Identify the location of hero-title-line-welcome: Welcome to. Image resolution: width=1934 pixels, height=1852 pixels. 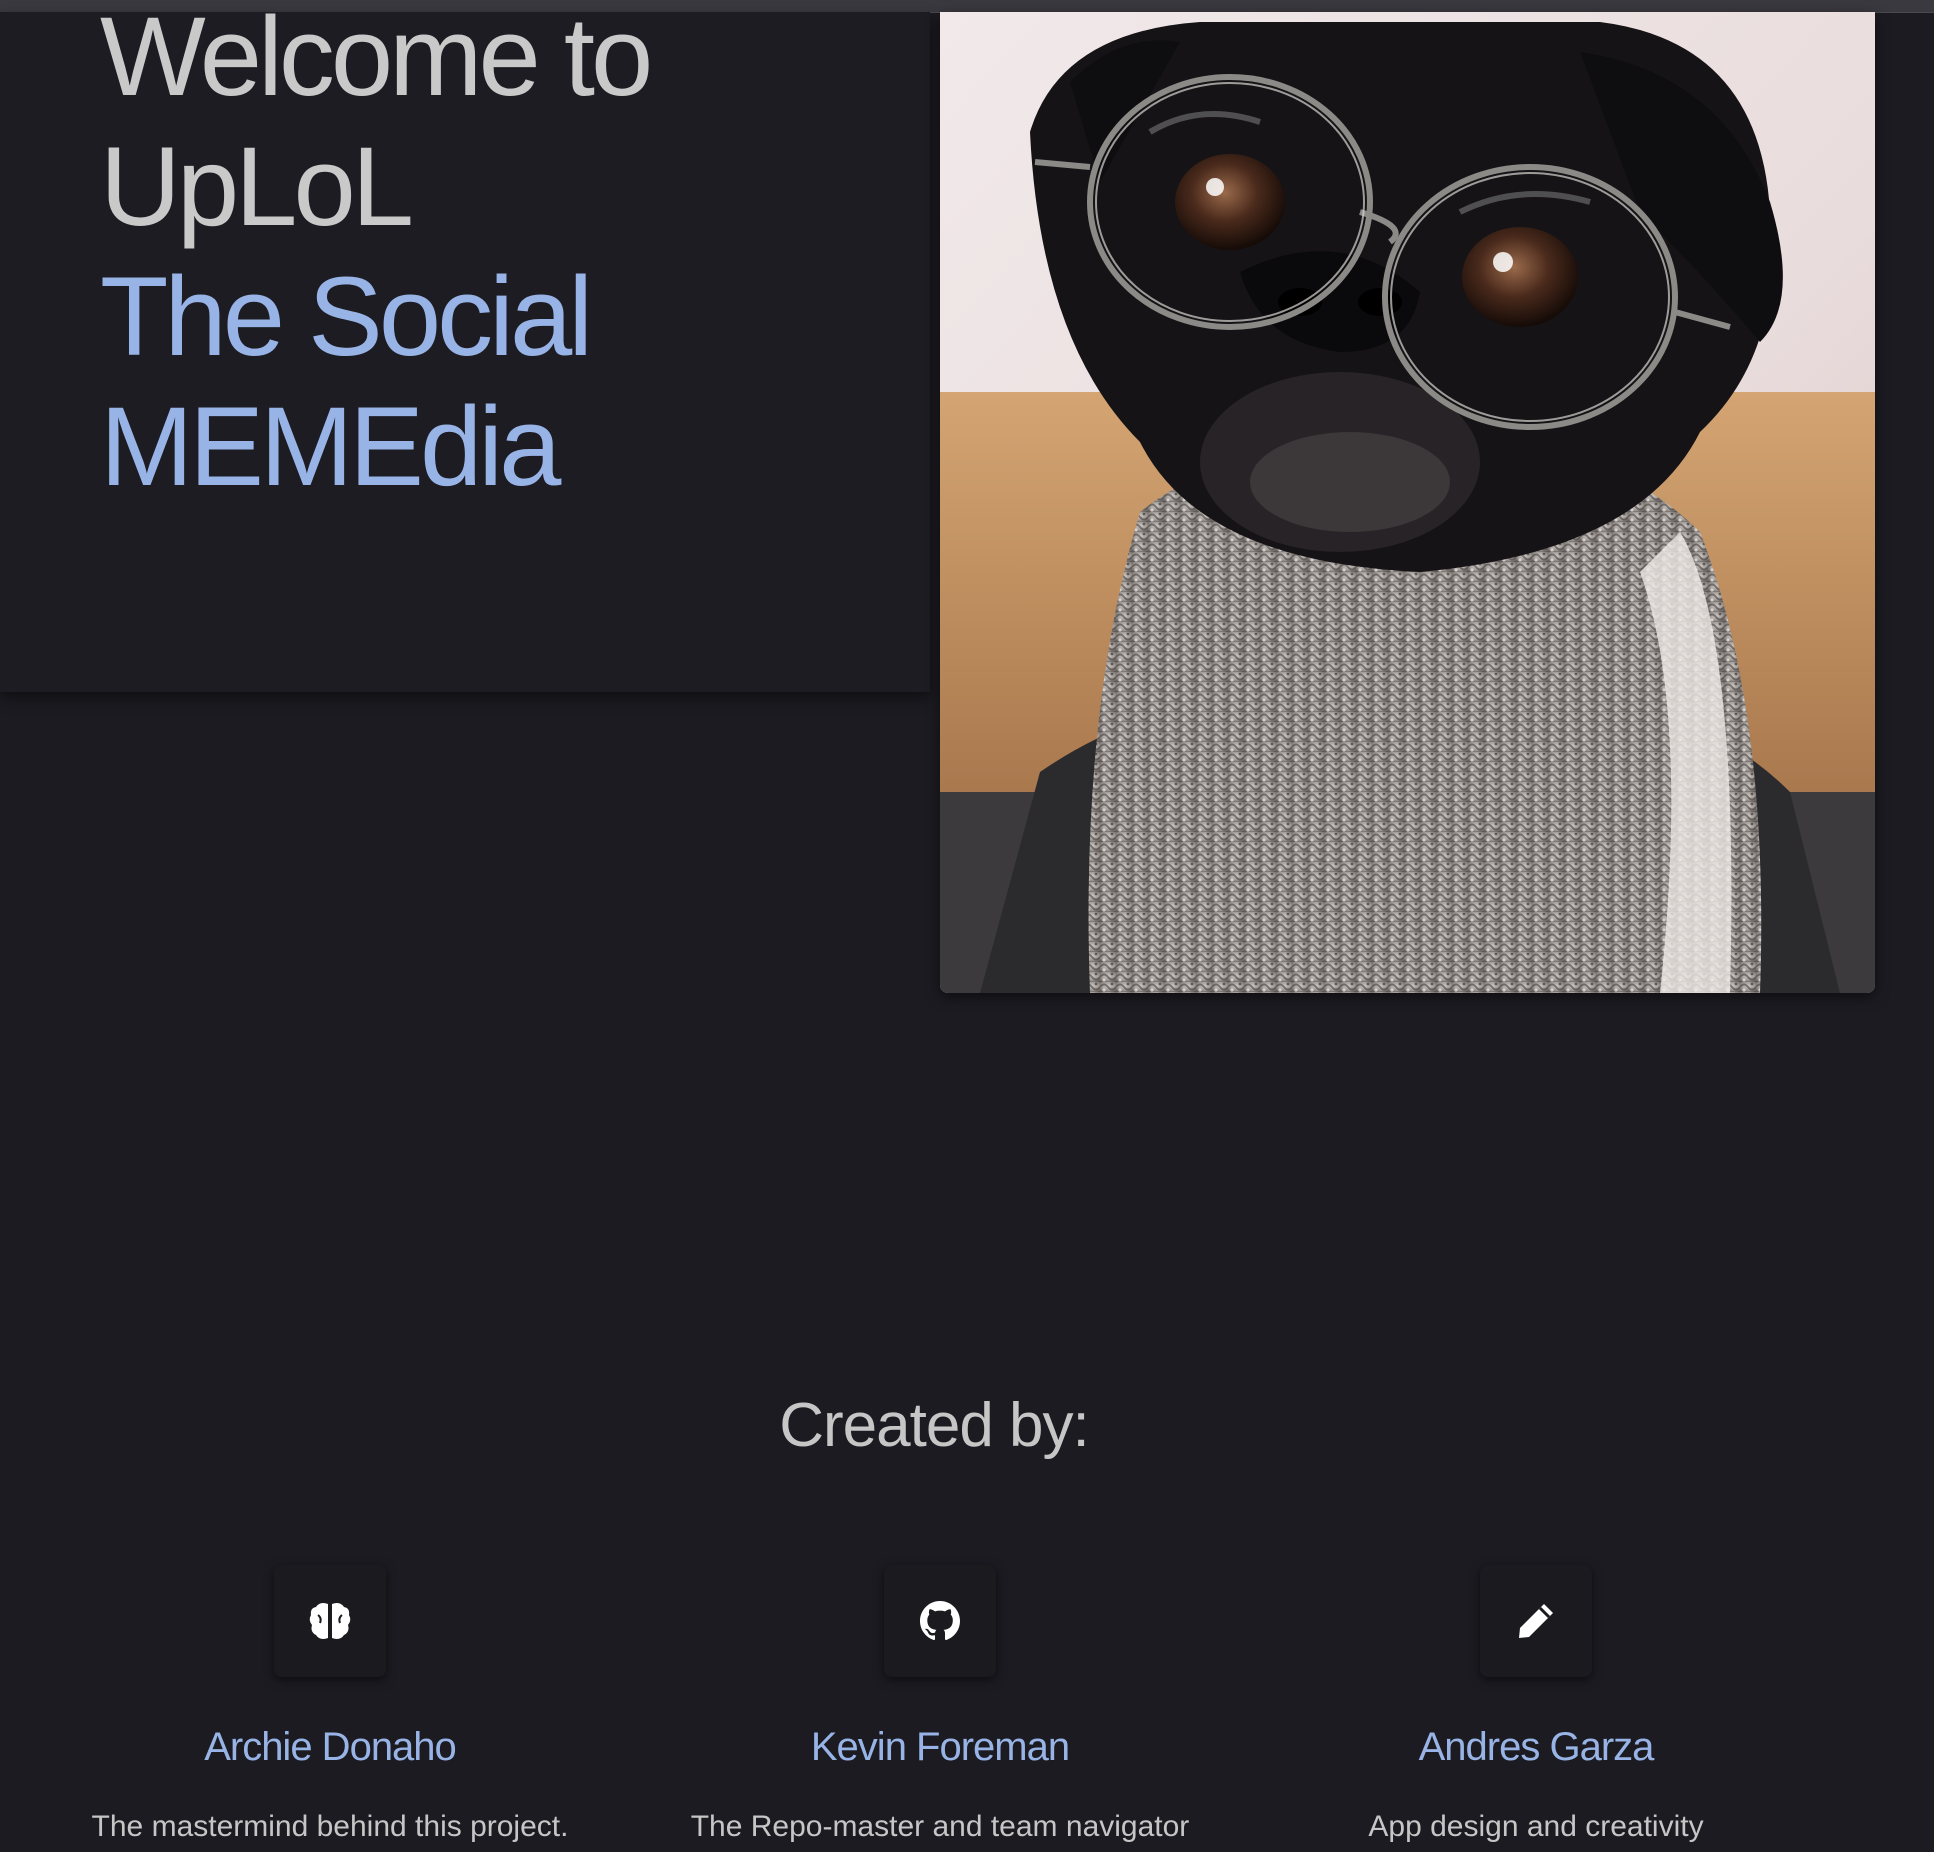
(376, 59).